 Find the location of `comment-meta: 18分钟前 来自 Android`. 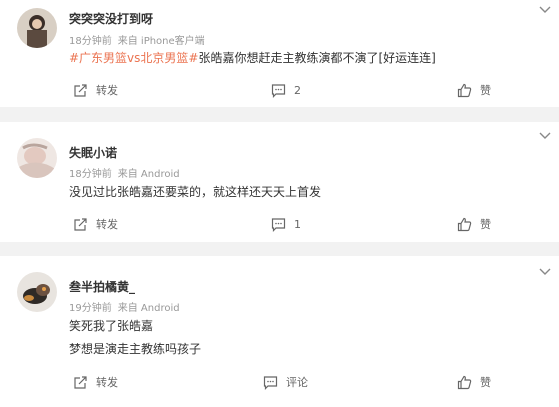

comment-meta: 18分钟前 来自 Android is located at coordinates (124, 172).